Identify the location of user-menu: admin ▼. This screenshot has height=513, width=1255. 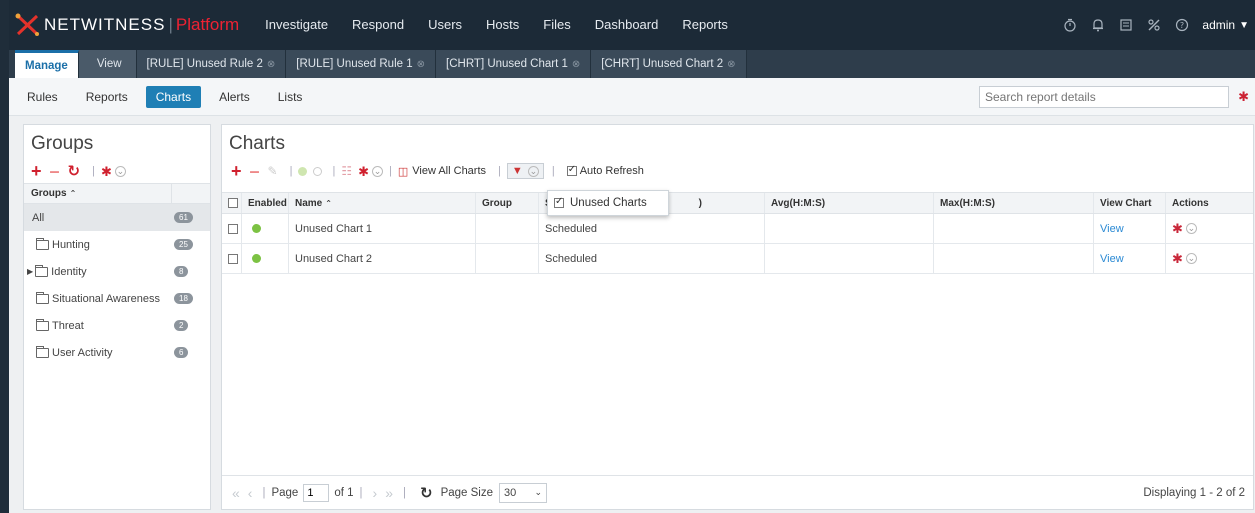
(1225, 25).